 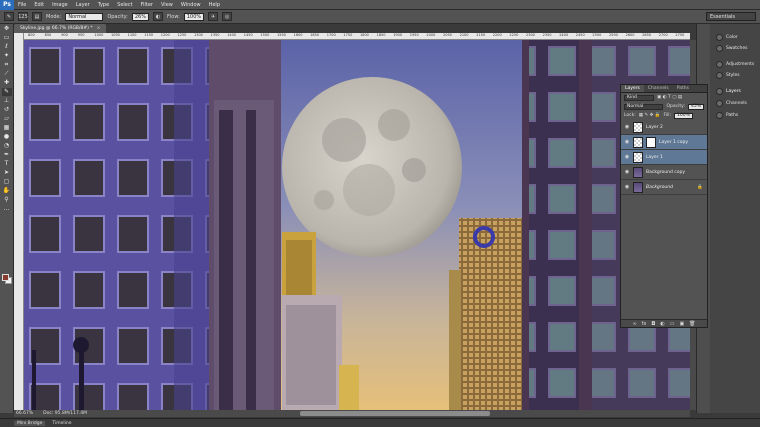 I want to click on layer-name: Background, so click(x=659, y=187).